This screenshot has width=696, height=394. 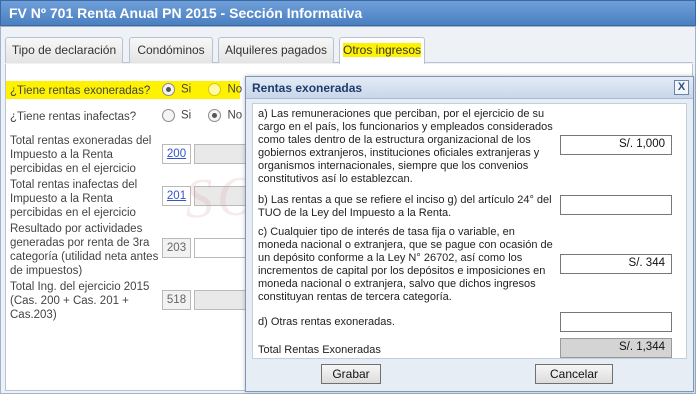 I want to click on total-label: Total Rentas Exoneradas, so click(x=319, y=350).